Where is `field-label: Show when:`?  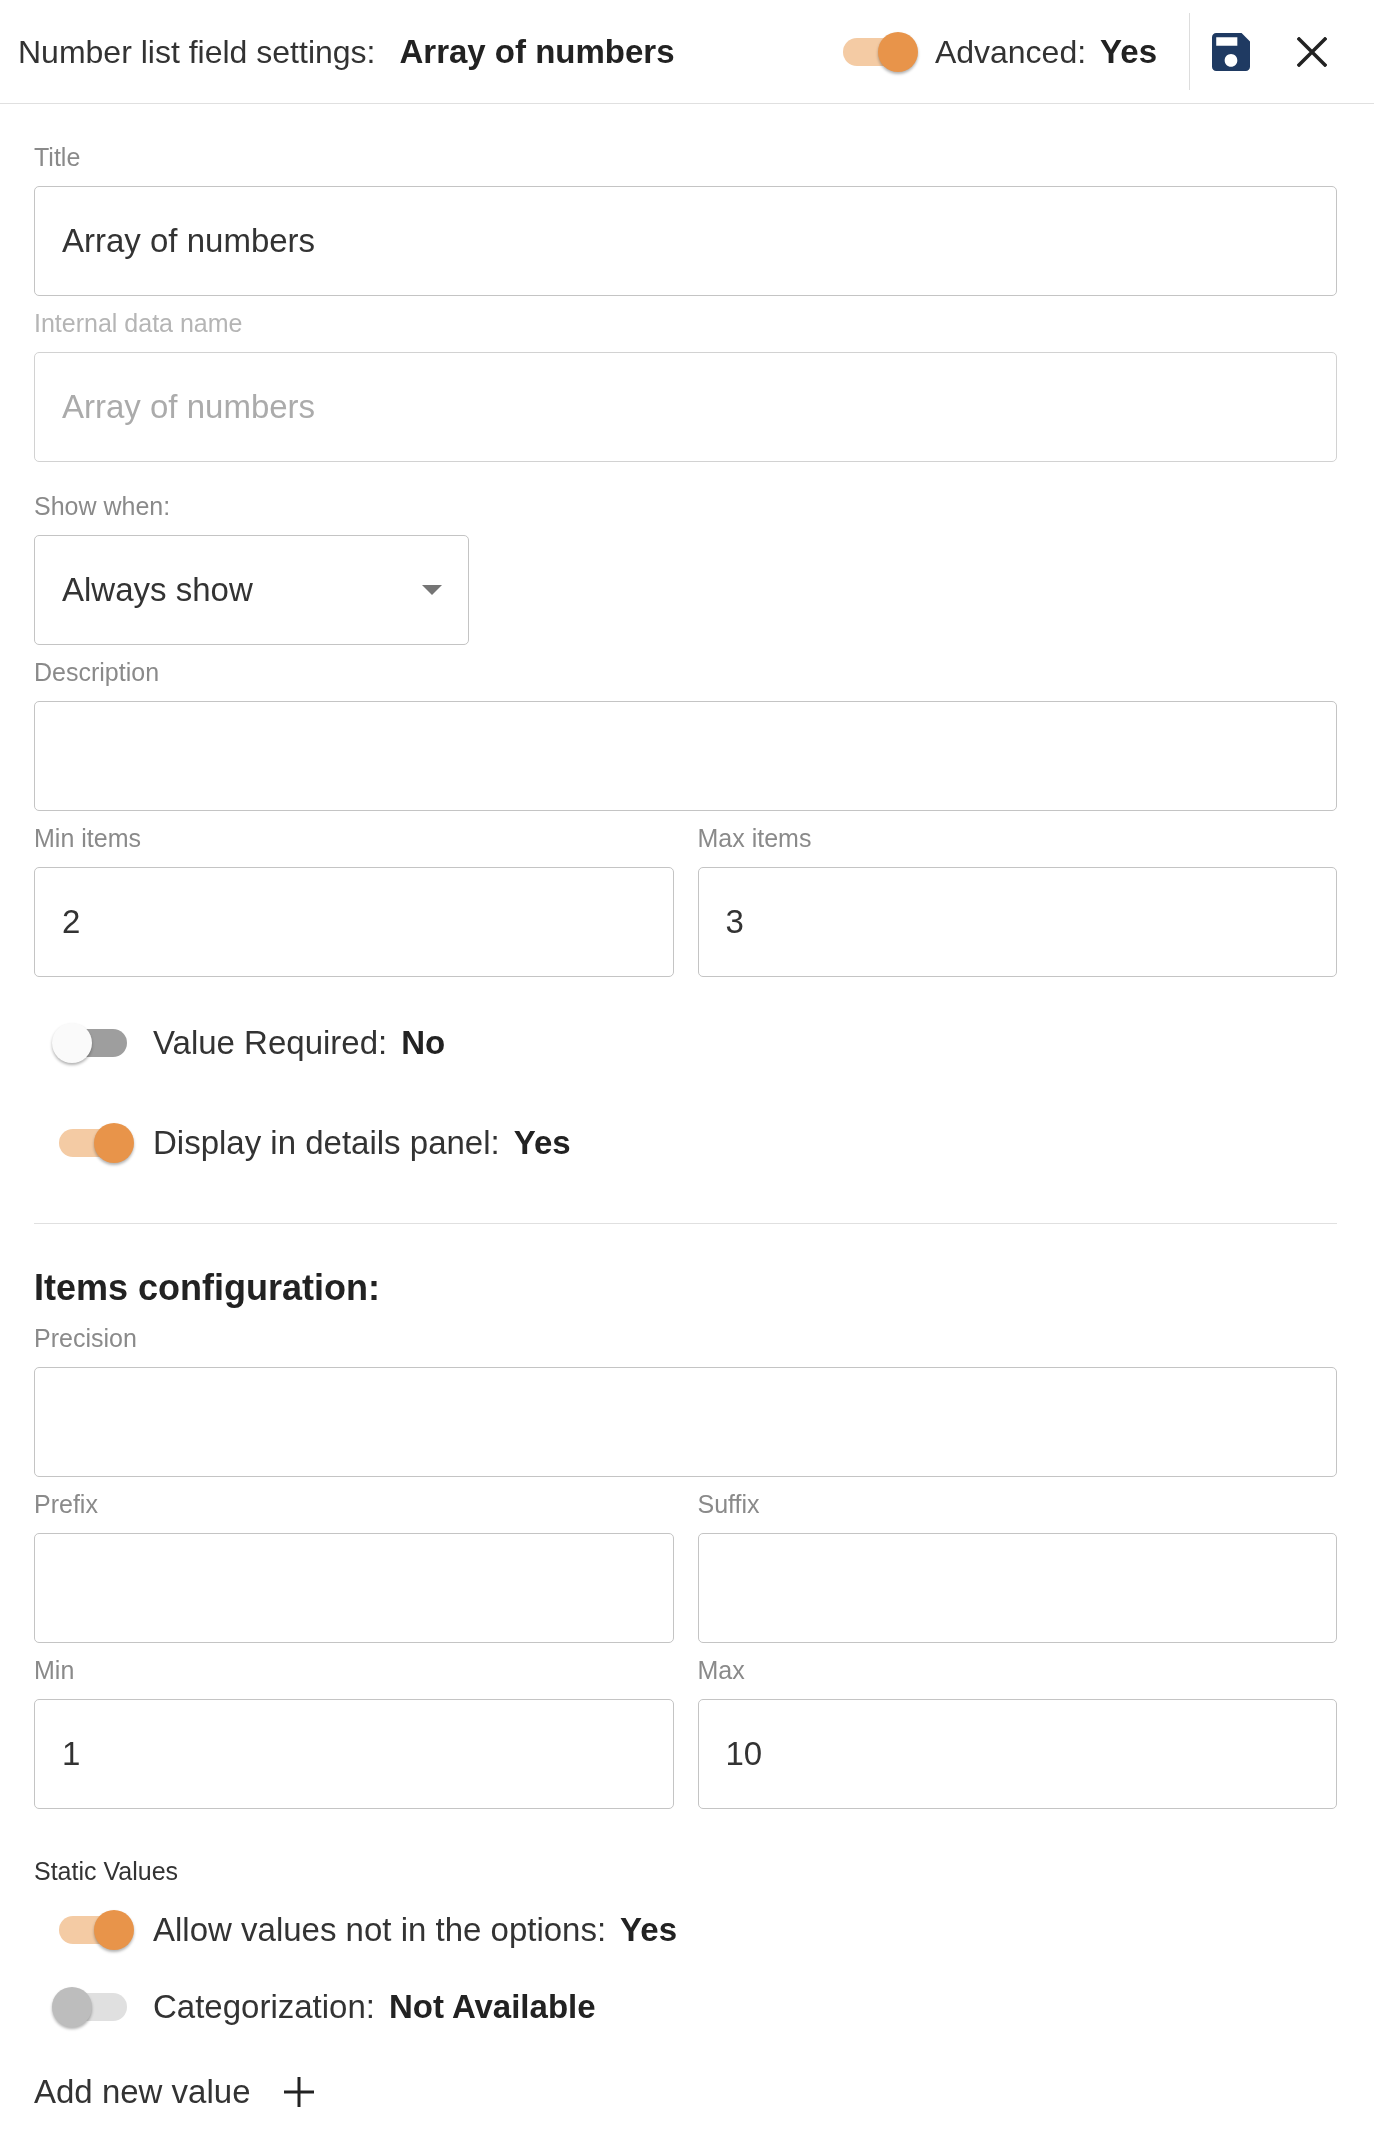
field-label: Show when: is located at coordinates (102, 506).